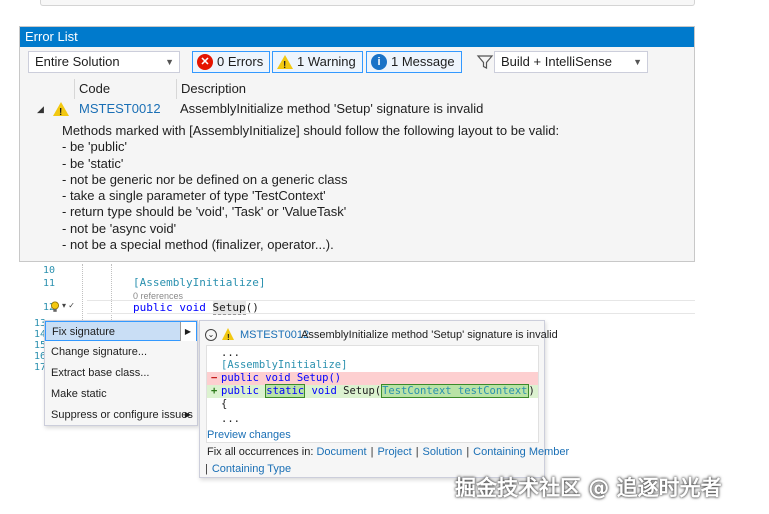 Image resolution: width=769 pixels, height=514 pixels. I want to click on menu-item-suppress-configure: Suppress or configure issues ▶, so click(121, 415).